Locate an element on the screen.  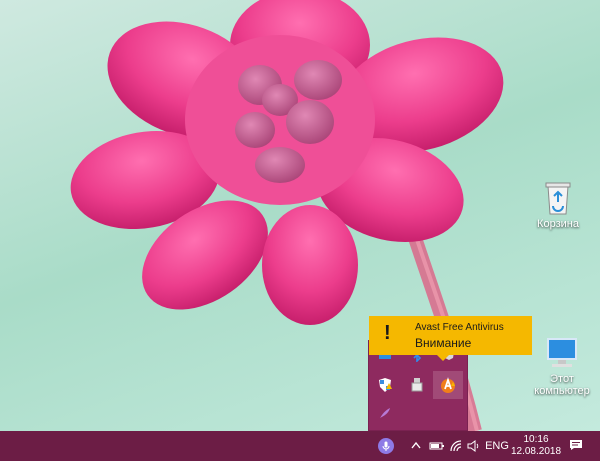
clock-date: 12.08.2018 is located at coordinates (536, 451).